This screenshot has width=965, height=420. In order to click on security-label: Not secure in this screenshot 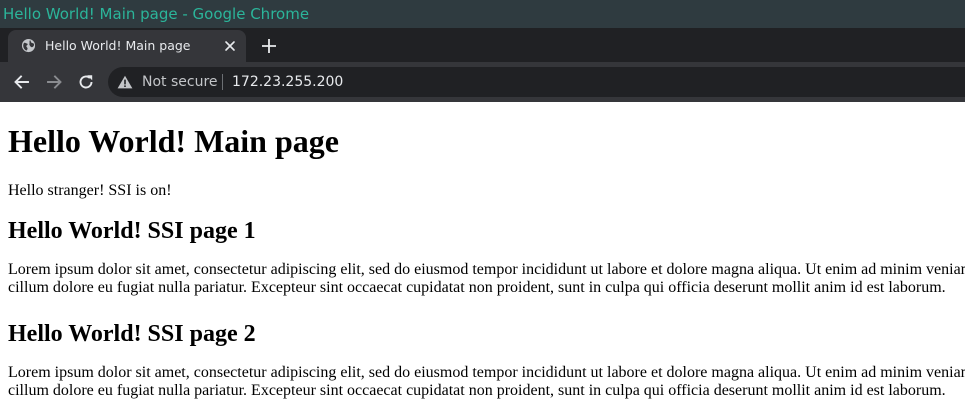, I will do `click(180, 82)`.